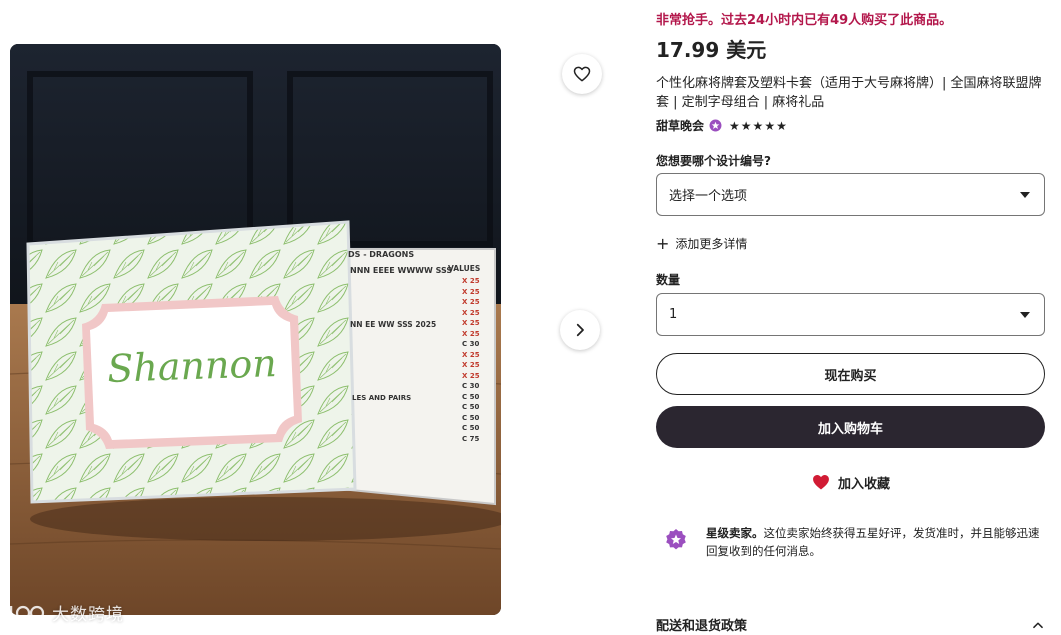 This screenshot has width=1061, height=635. I want to click on add-to-cart-button: 加入购物车, so click(850, 427).